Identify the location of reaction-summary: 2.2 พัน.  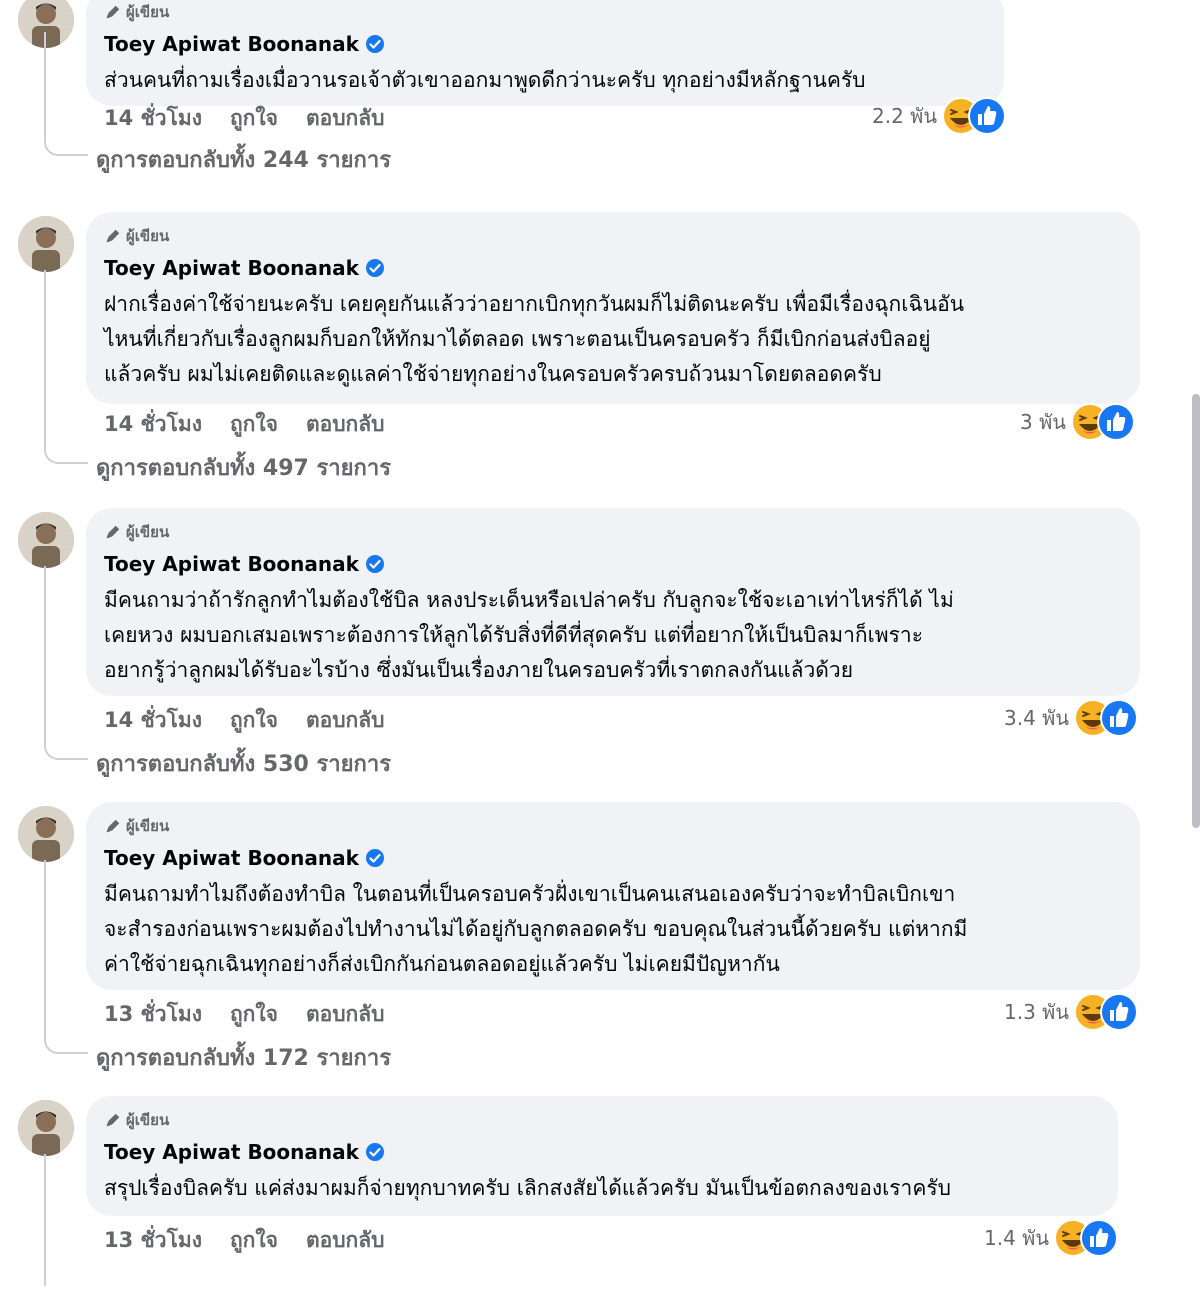
(939, 116).